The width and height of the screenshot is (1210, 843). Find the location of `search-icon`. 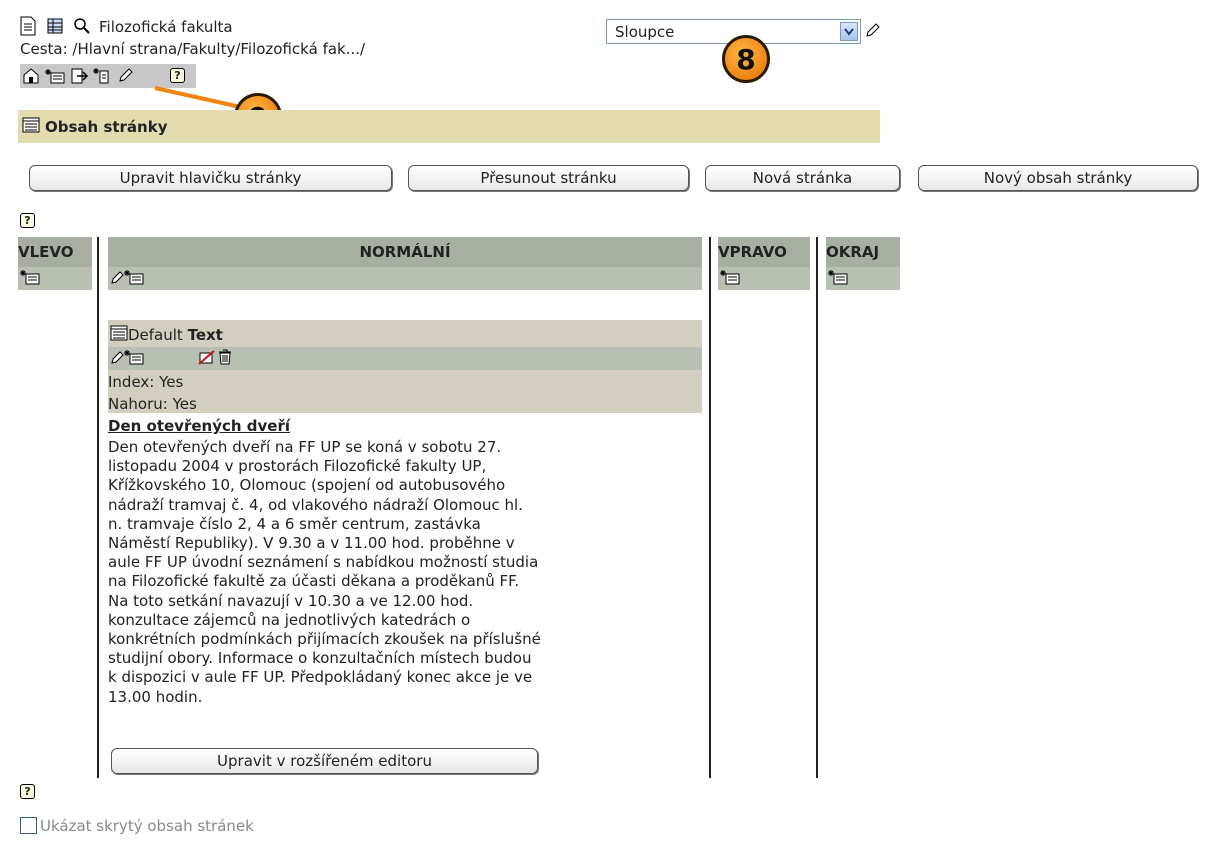

search-icon is located at coordinates (82, 28).